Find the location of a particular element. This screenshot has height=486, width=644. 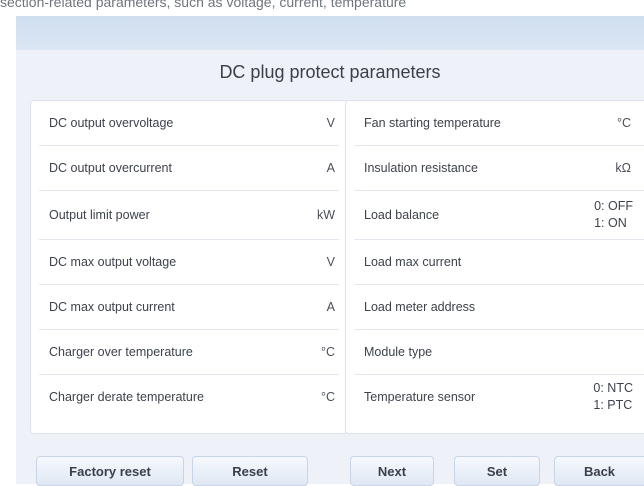

back-button: Back is located at coordinates (599, 471).